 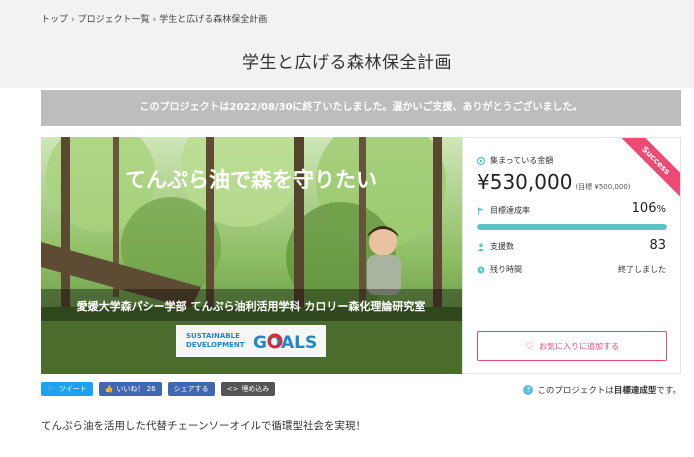 I want to click on share-button: シェアする, so click(x=191, y=389).